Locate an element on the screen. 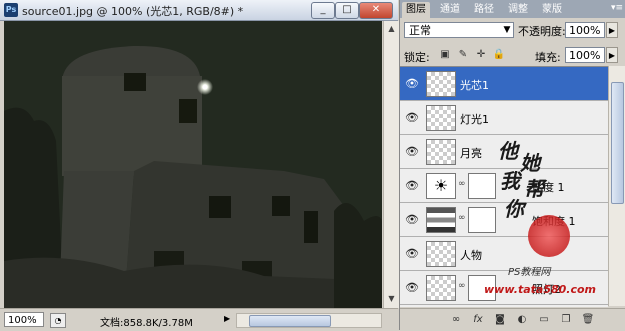  status-arrow-icon: ▶ is located at coordinates (227, 318).